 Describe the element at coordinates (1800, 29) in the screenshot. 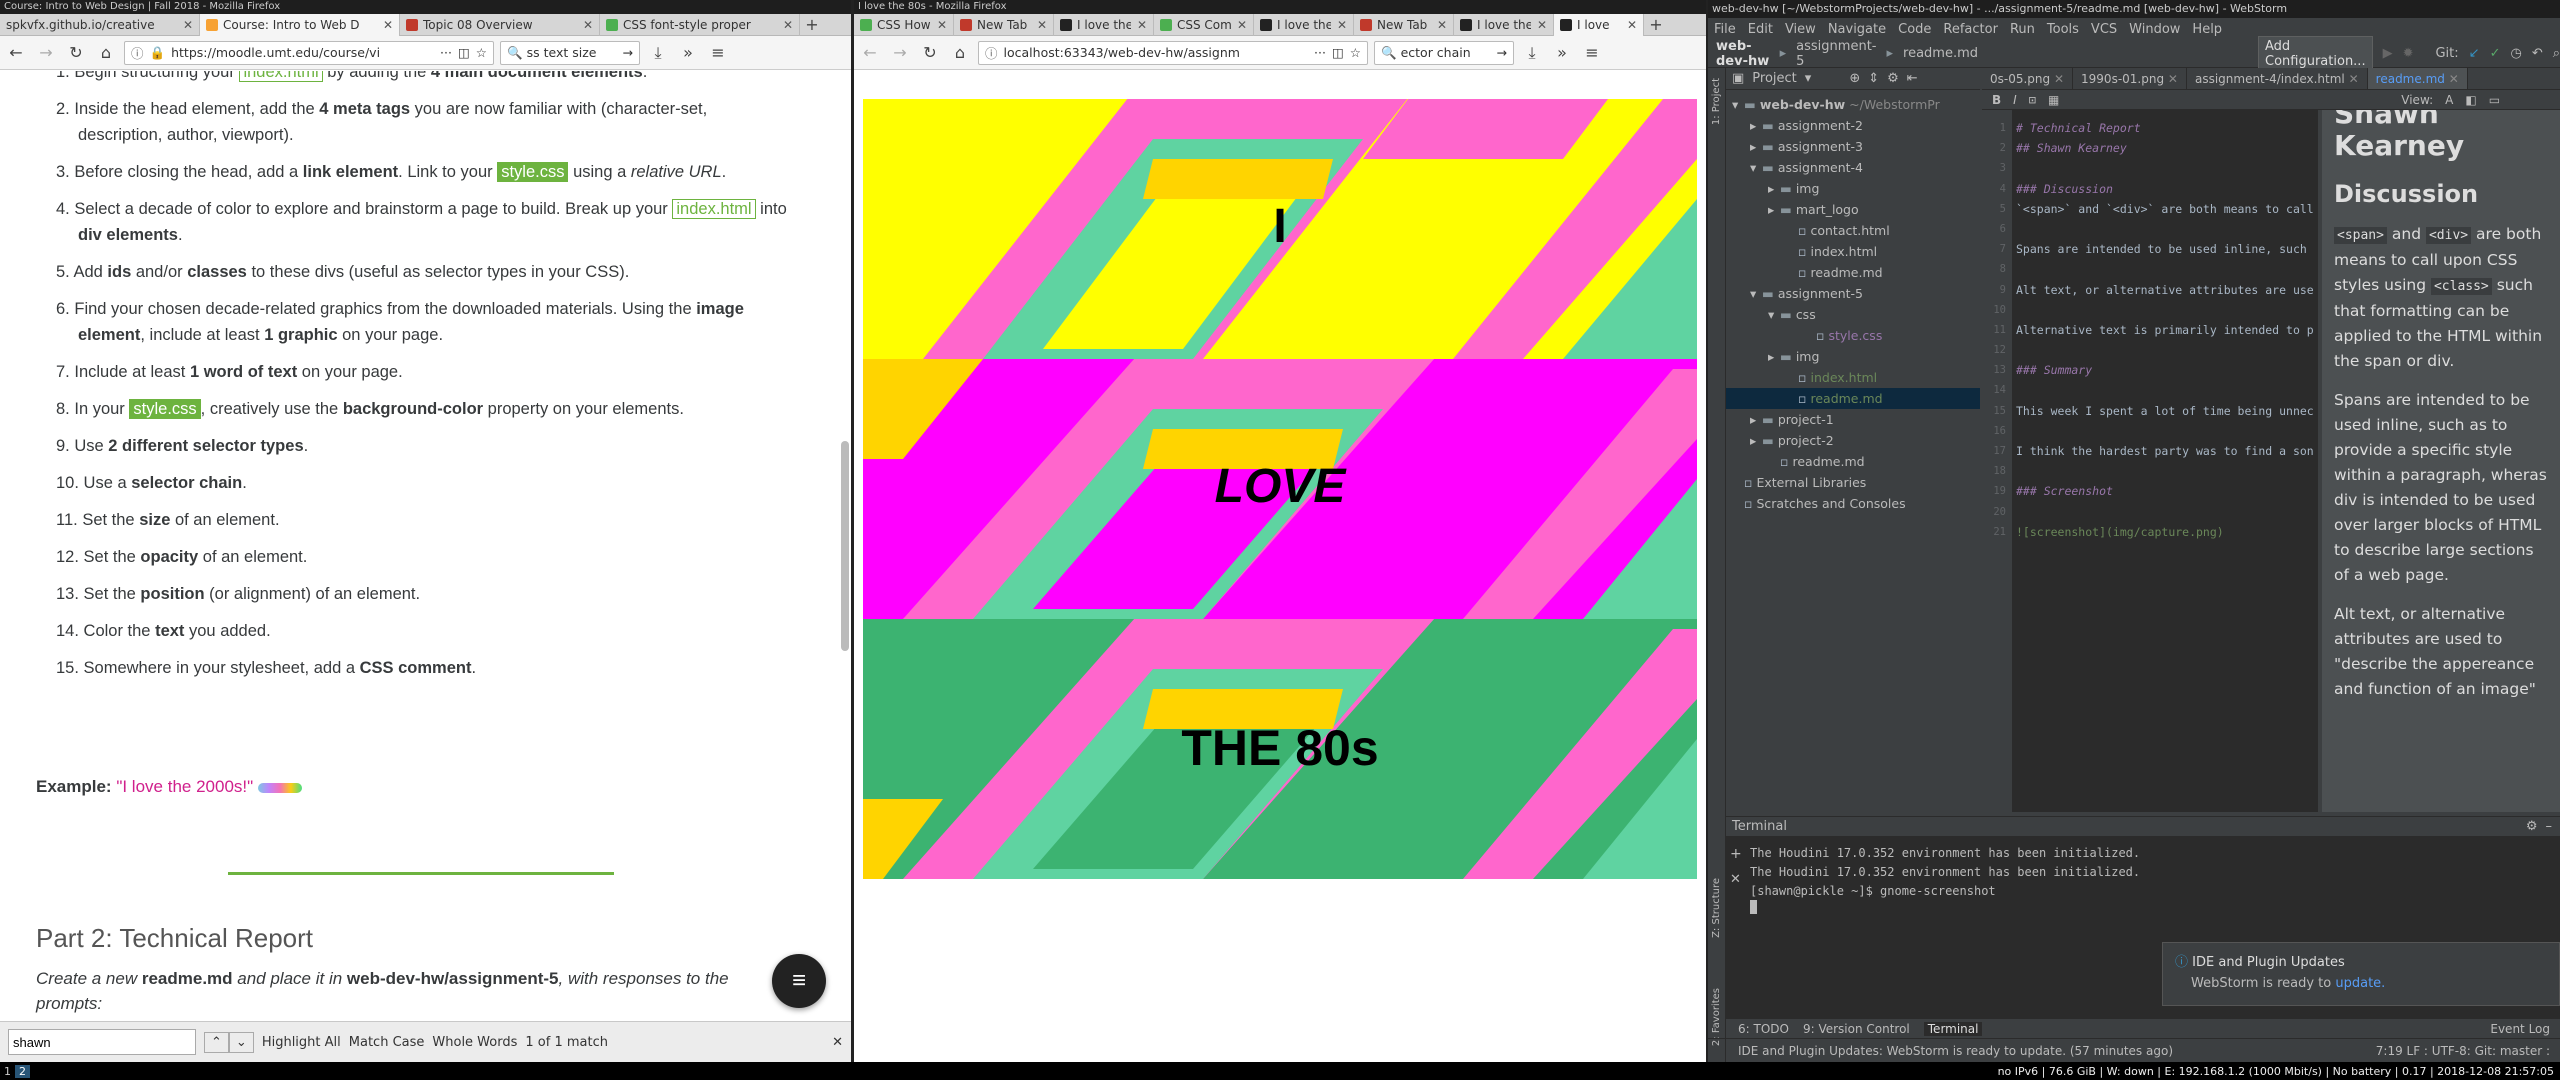

I see `menu-view: View` at that location.